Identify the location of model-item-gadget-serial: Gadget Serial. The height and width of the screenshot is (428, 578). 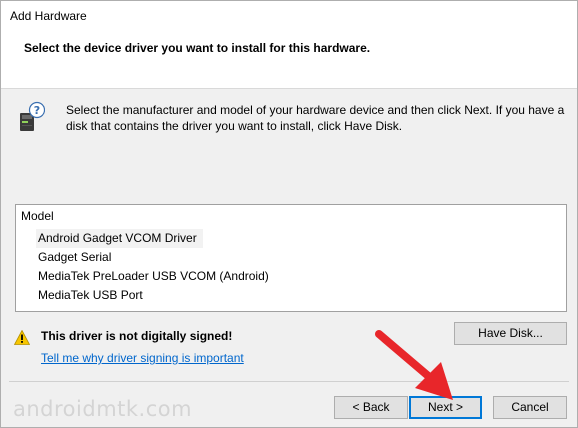
(76, 257).